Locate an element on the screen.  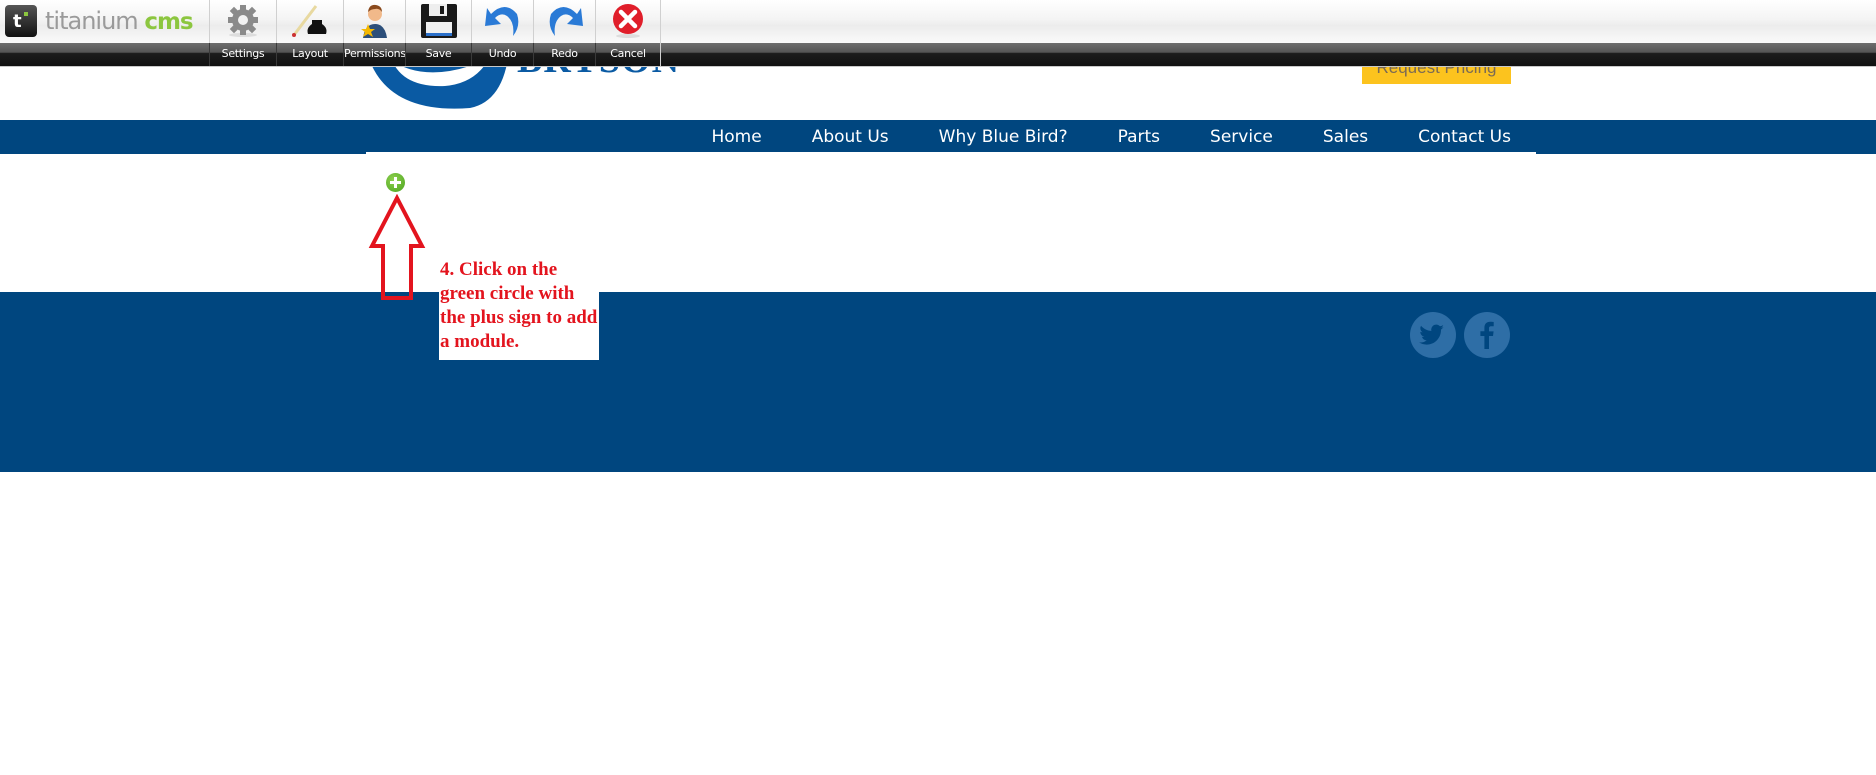
floppy-disk-icon is located at coordinates (438, 21).